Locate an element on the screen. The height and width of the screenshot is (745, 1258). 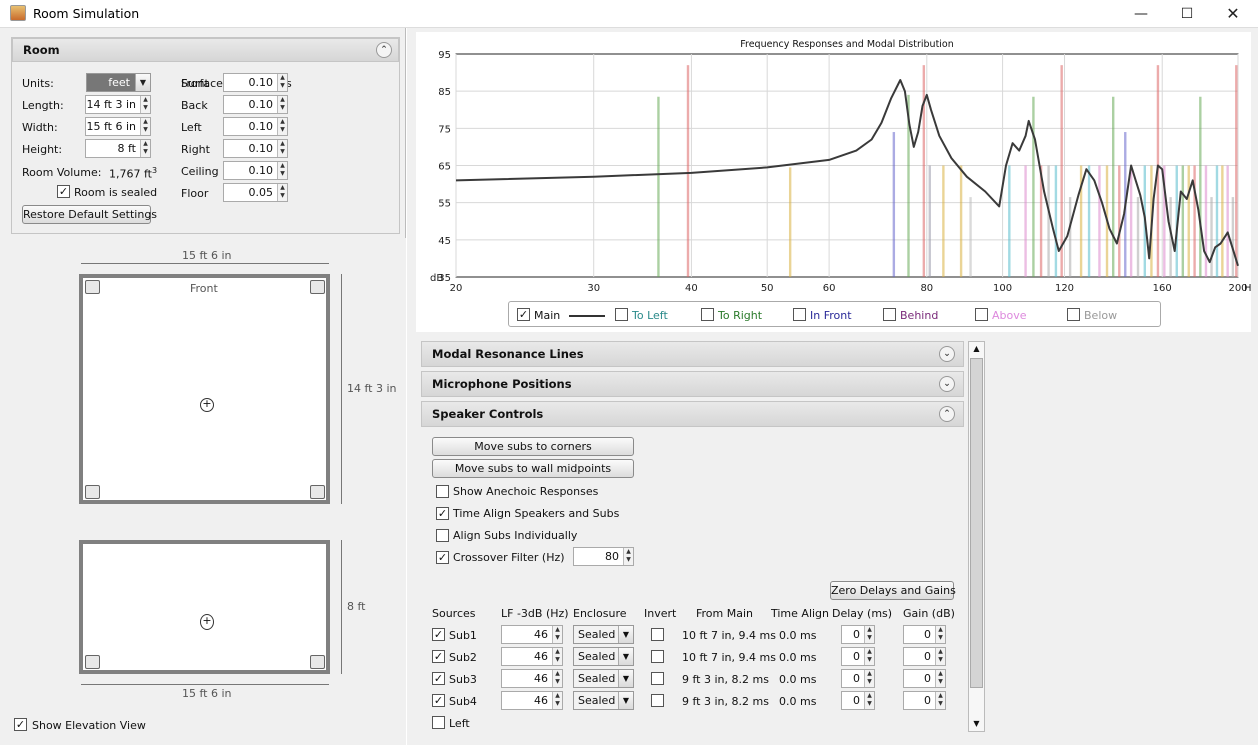
room-plan-view: Front + is located at coordinates (204, 389).